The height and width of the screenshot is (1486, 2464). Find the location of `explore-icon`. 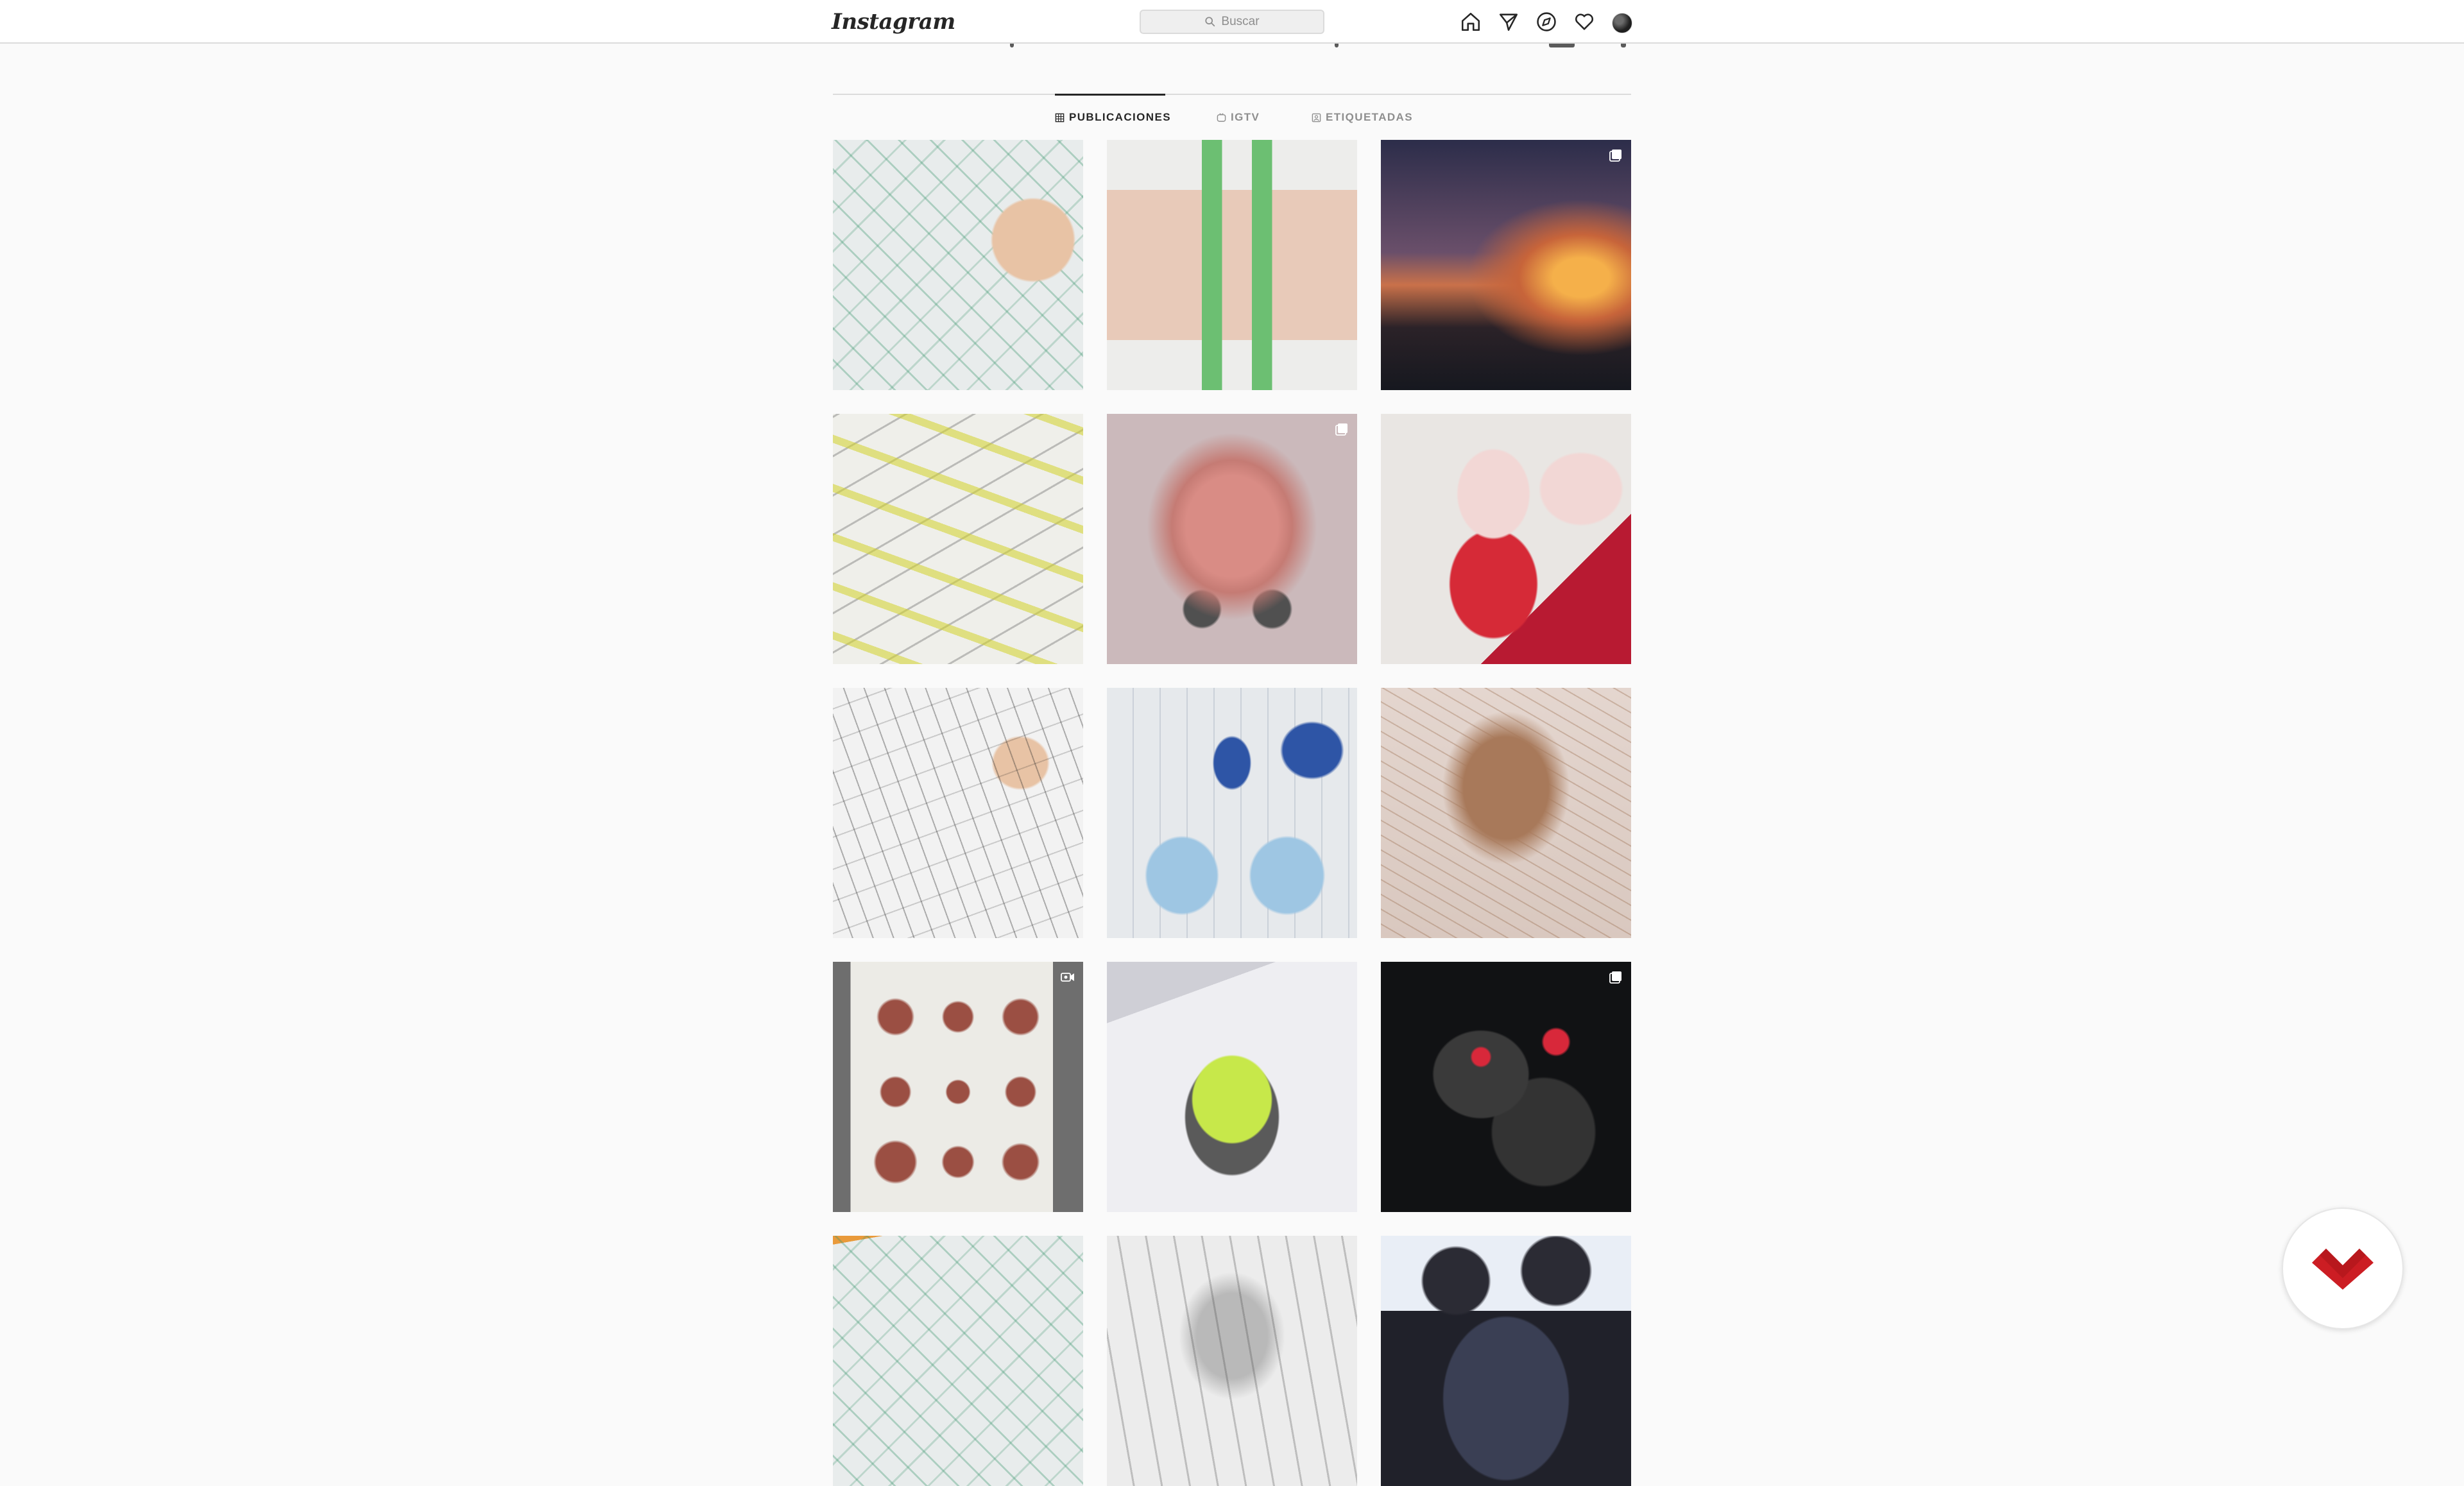

explore-icon is located at coordinates (1547, 21).